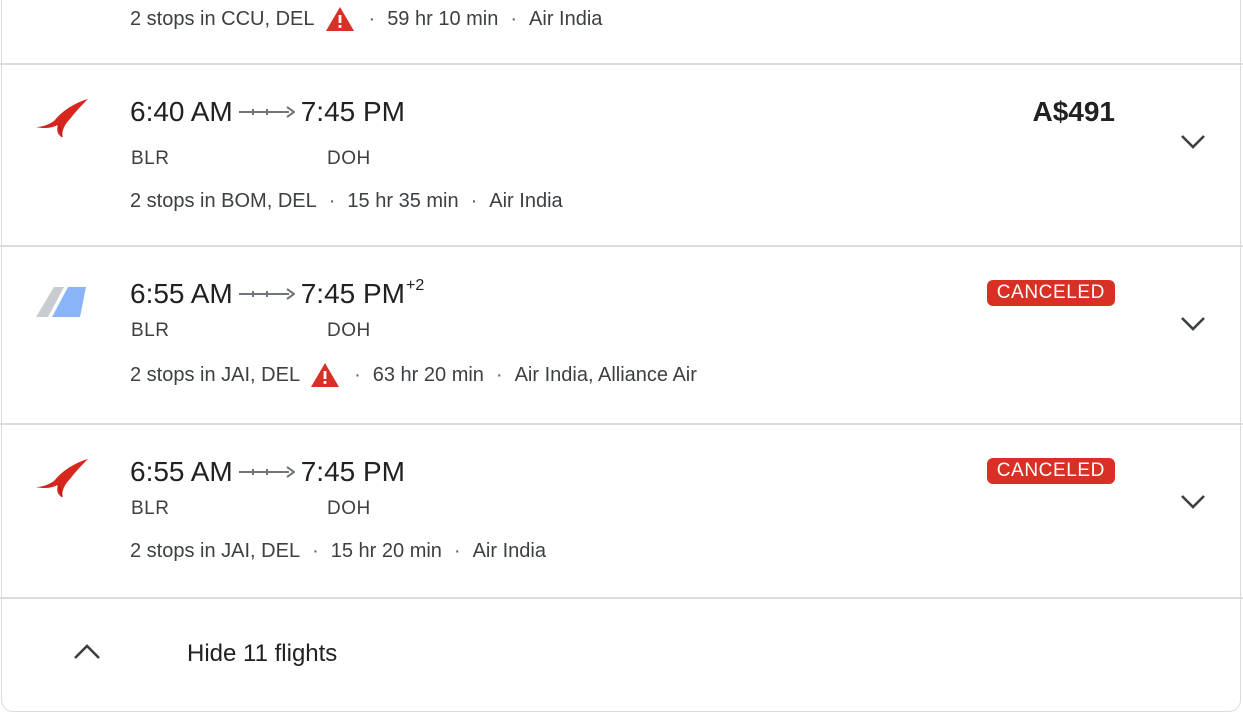 The height and width of the screenshot is (713, 1243). What do you see at coordinates (62, 305) in the screenshot?
I see `multi-airline-logo` at bounding box center [62, 305].